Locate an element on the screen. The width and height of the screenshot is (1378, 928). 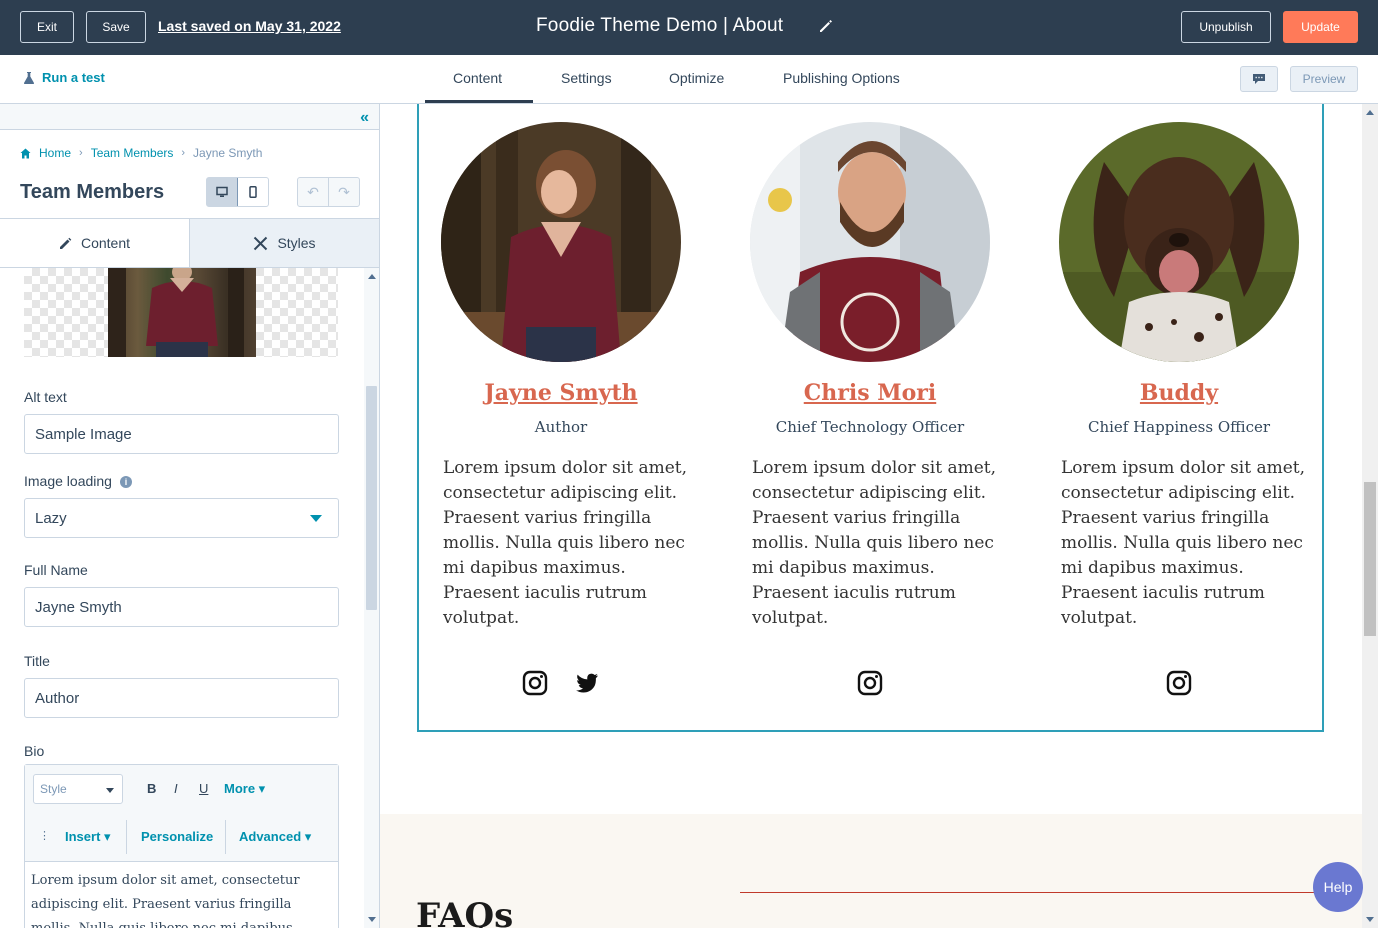
comment-icon is located at coordinates (1259, 79).